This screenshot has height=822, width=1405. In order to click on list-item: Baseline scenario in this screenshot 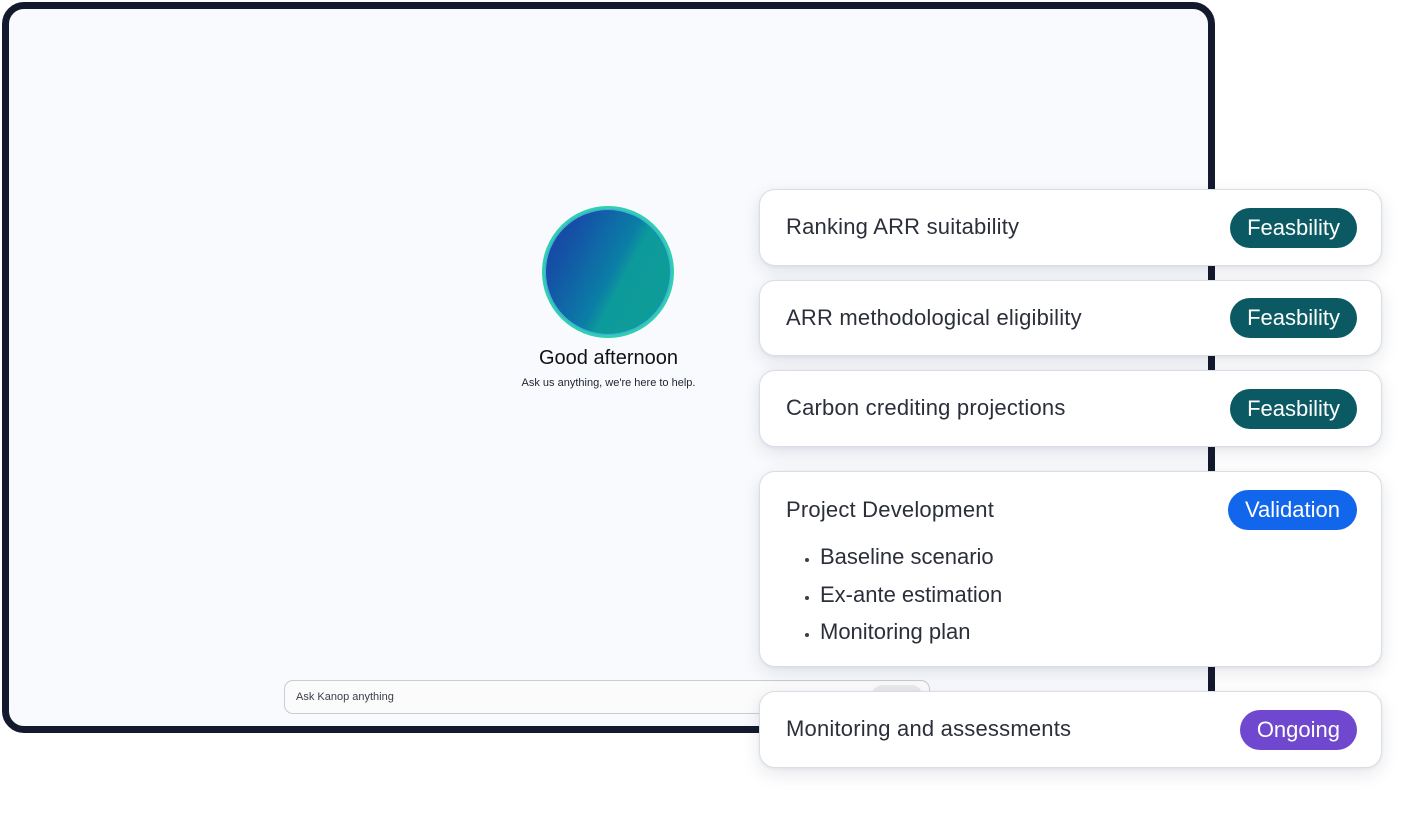, I will do `click(911, 557)`.